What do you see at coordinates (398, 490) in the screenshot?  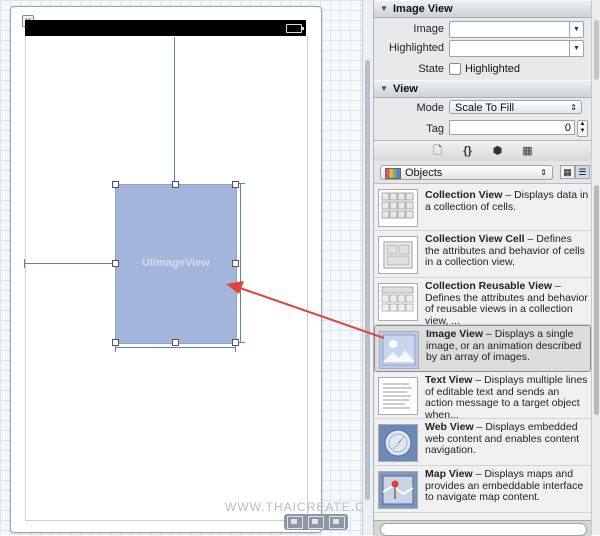 I see `map-view-icon` at bounding box center [398, 490].